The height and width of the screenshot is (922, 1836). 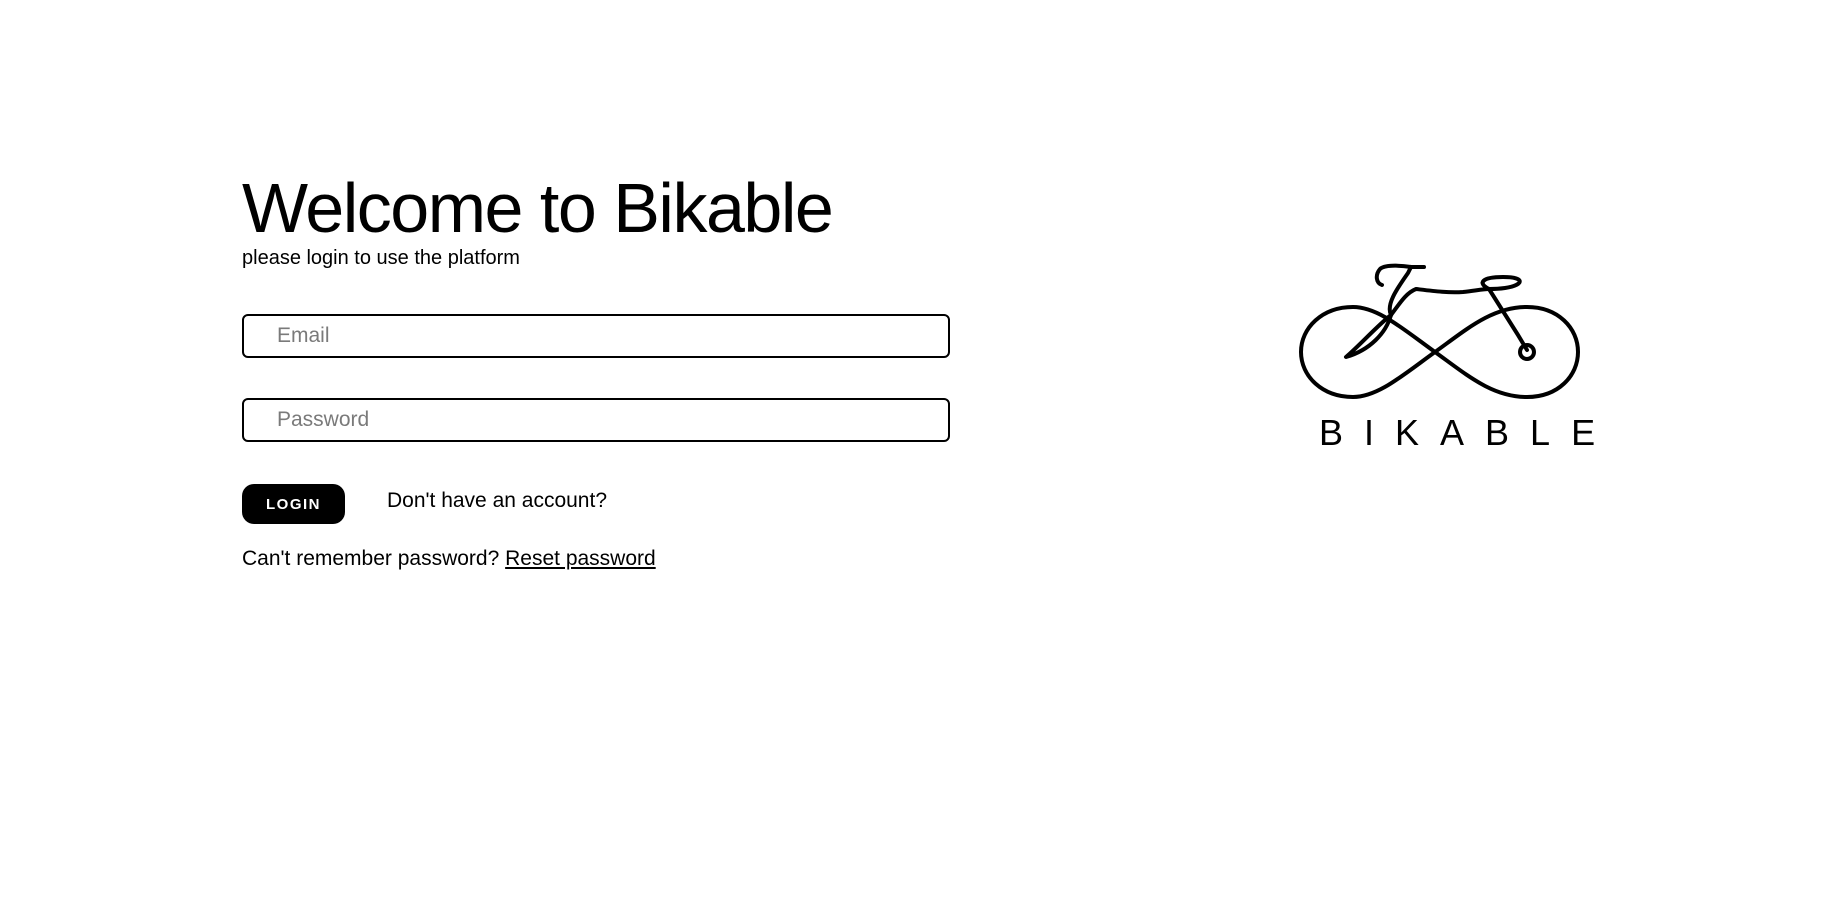 I want to click on signup-link: Don't have an account?, so click(x=497, y=501).